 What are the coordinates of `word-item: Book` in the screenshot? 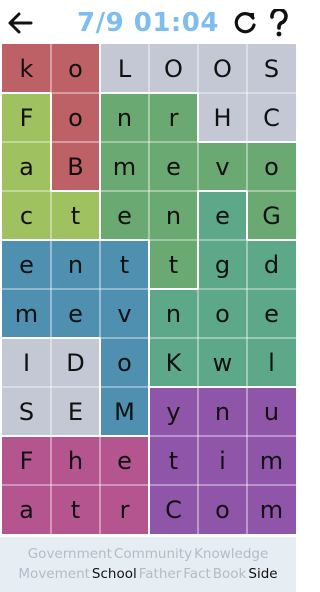 It's located at (229, 574).